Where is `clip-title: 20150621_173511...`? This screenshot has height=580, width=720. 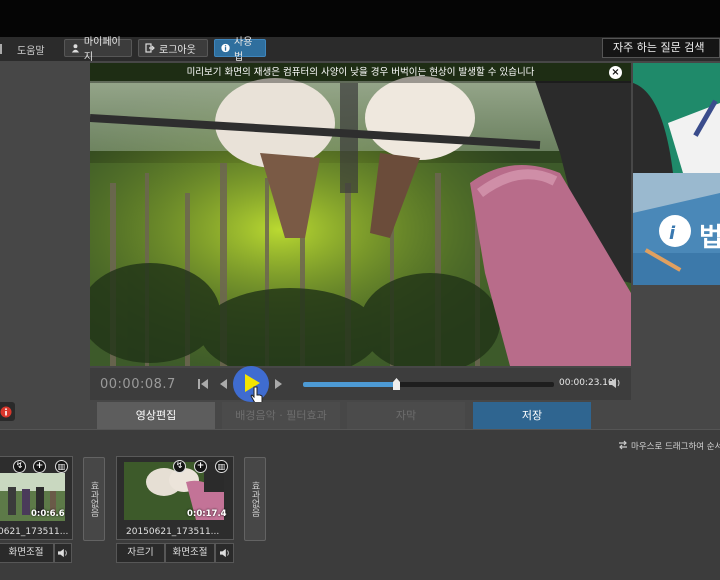
clip-title: 20150621_173511... is located at coordinates (173, 532).